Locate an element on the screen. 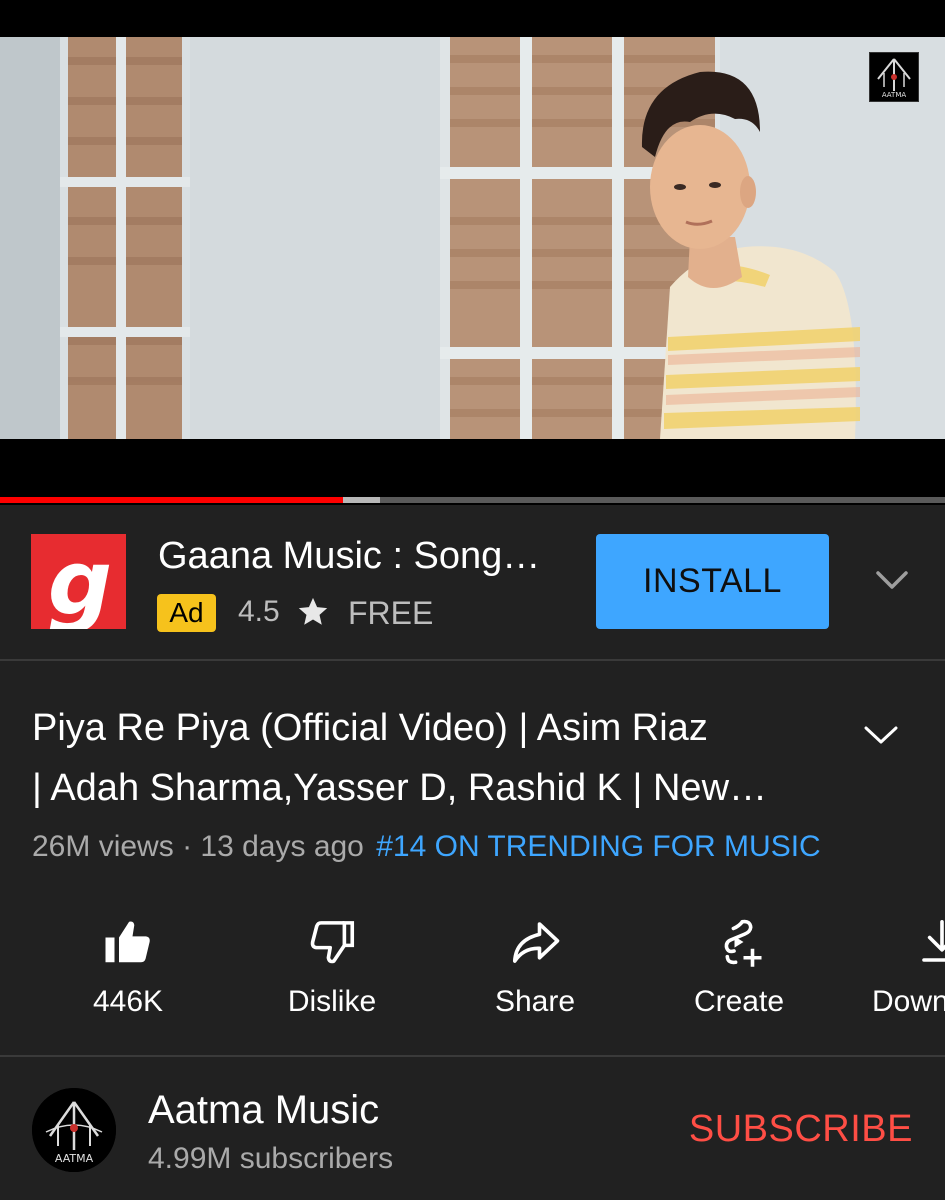 Image resolution: width=945 pixels, height=1200 pixels. create-button: Create is located at coordinates (739, 980).